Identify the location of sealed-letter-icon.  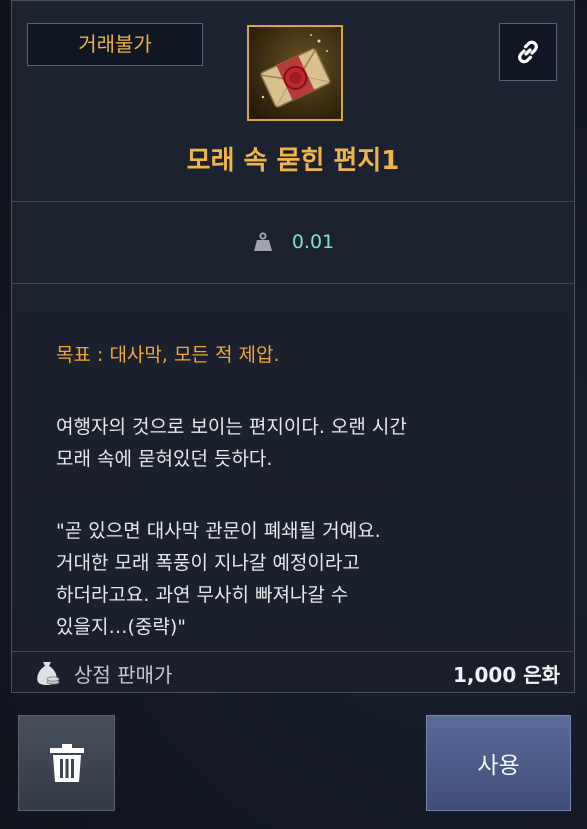
(295, 73).